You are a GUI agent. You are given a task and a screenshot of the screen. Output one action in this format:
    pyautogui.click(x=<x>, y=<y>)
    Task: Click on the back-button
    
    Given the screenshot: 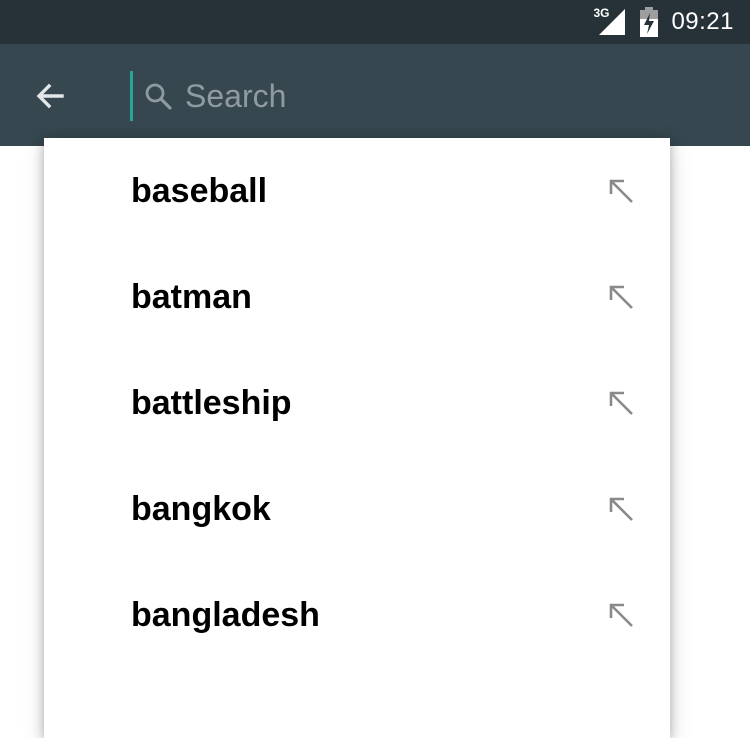 What is the action you would take?
    pyautogui.click(x=50, y=96)
    